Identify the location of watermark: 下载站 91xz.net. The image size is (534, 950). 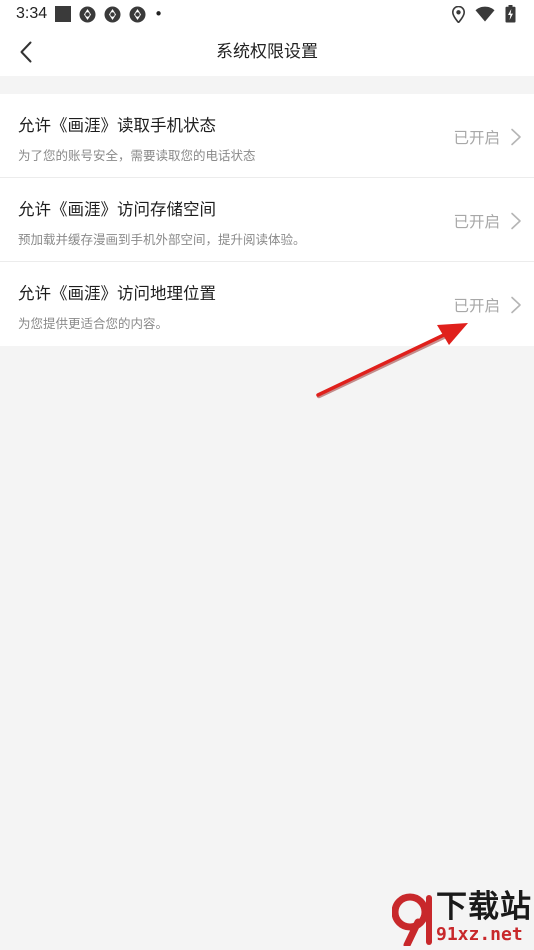
(462, 919).